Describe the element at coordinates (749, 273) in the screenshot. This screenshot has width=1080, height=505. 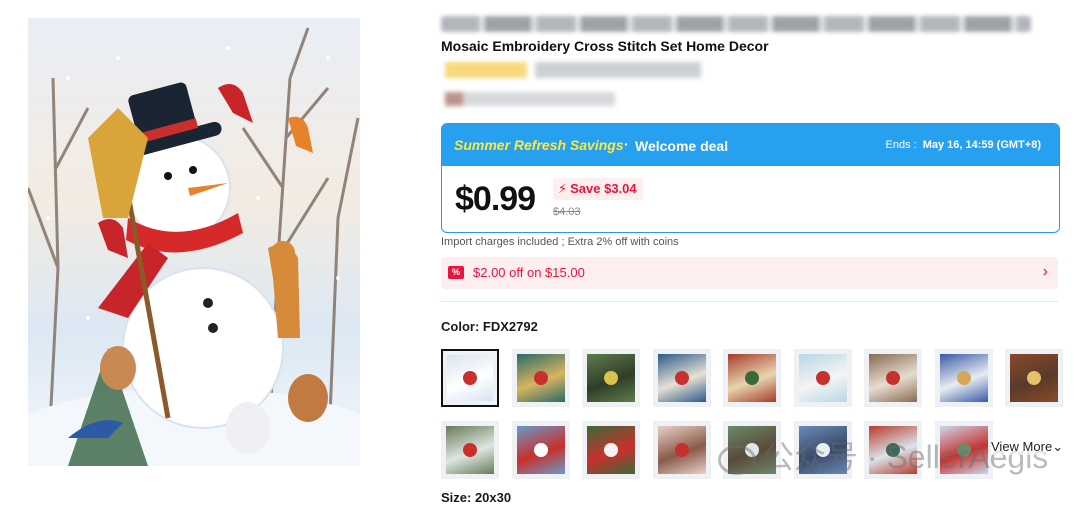
I see `coupon-banner: % $2.00 off on $15.00 ›` at that location.